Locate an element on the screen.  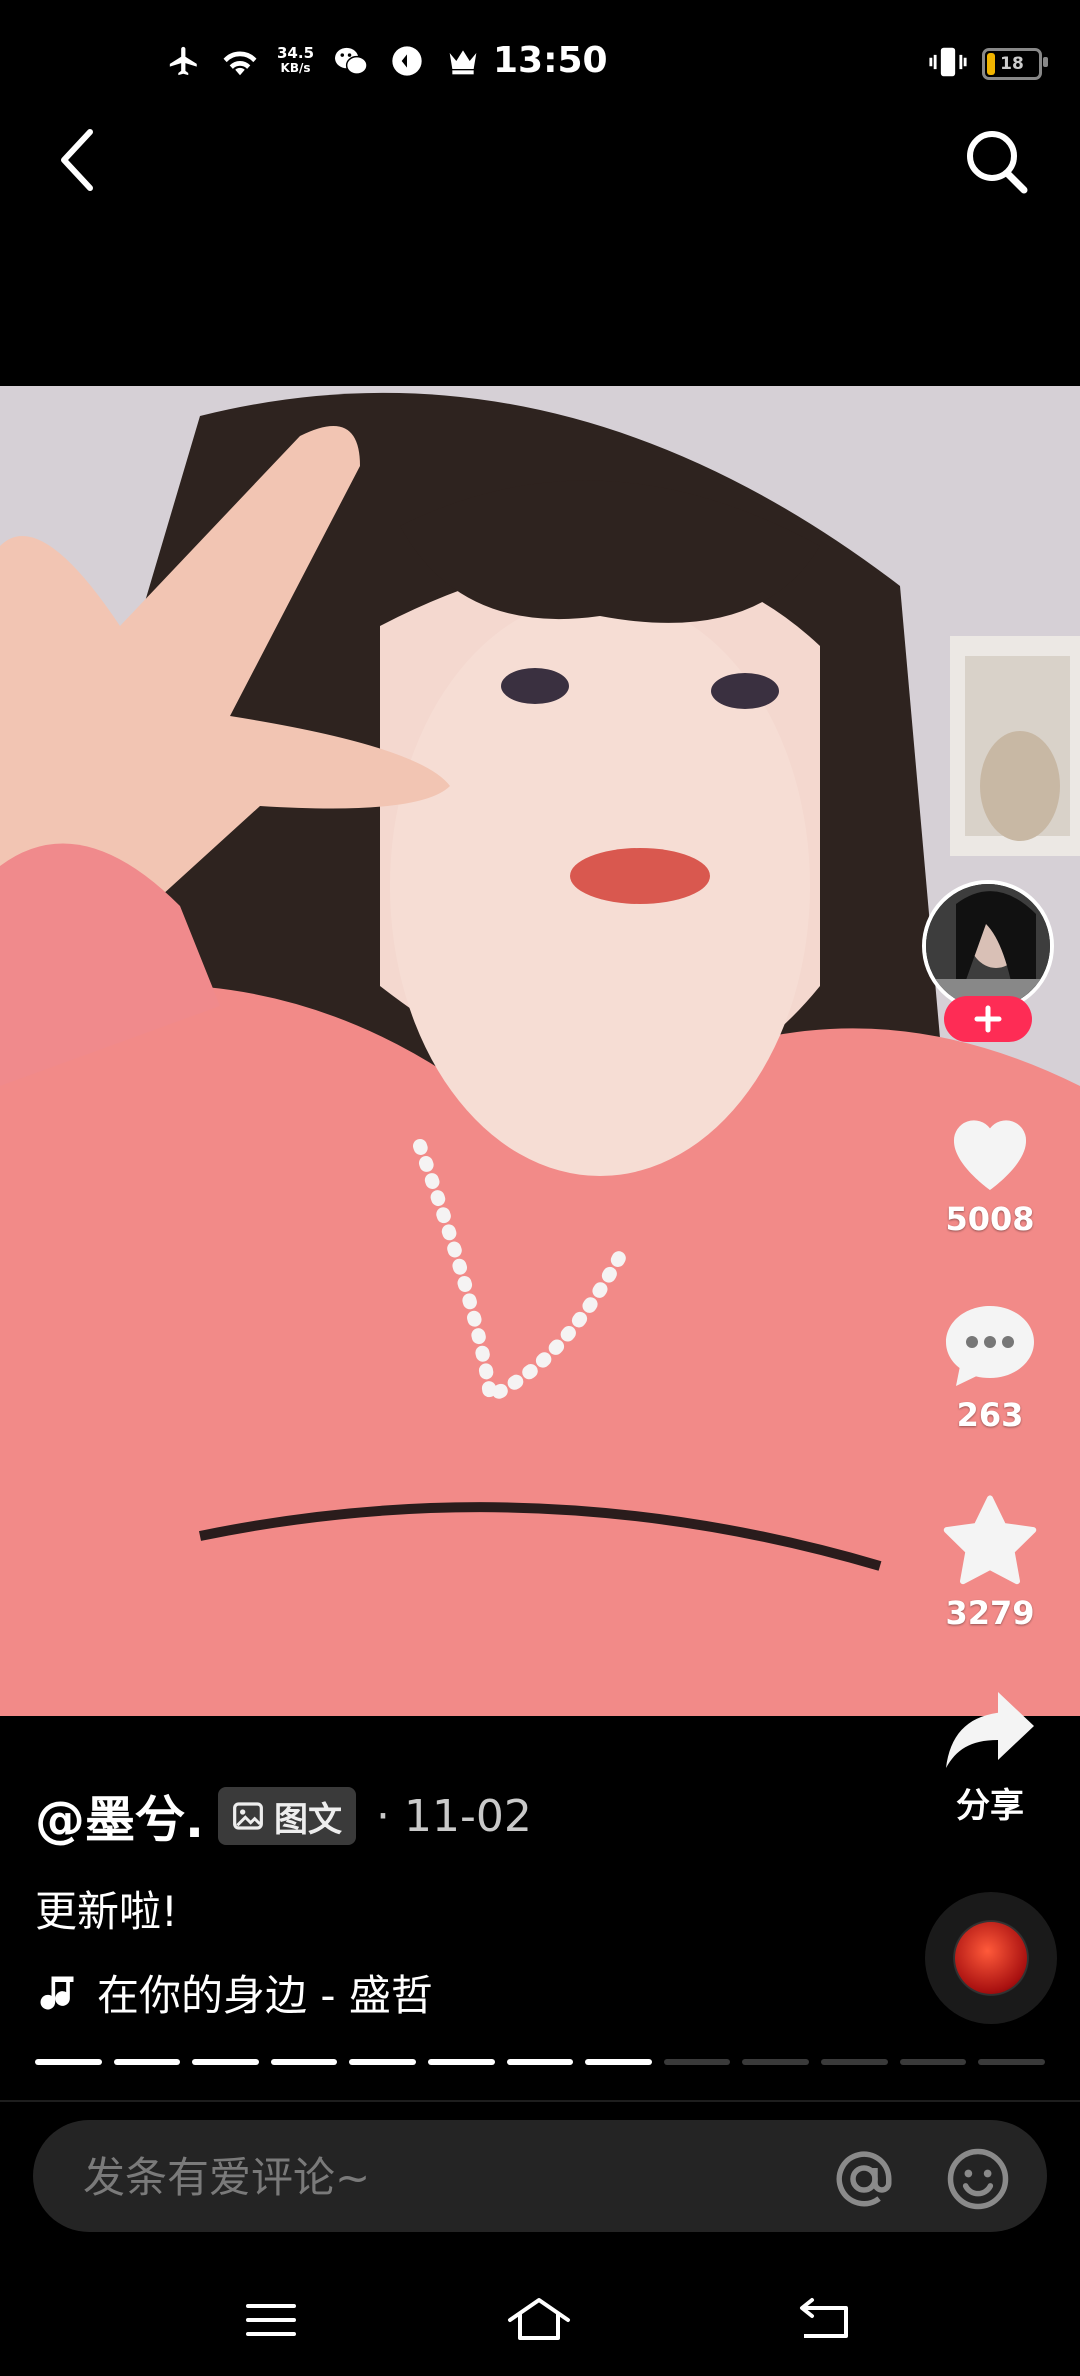
clock: 13:50 is located at coordinates (550, 60).